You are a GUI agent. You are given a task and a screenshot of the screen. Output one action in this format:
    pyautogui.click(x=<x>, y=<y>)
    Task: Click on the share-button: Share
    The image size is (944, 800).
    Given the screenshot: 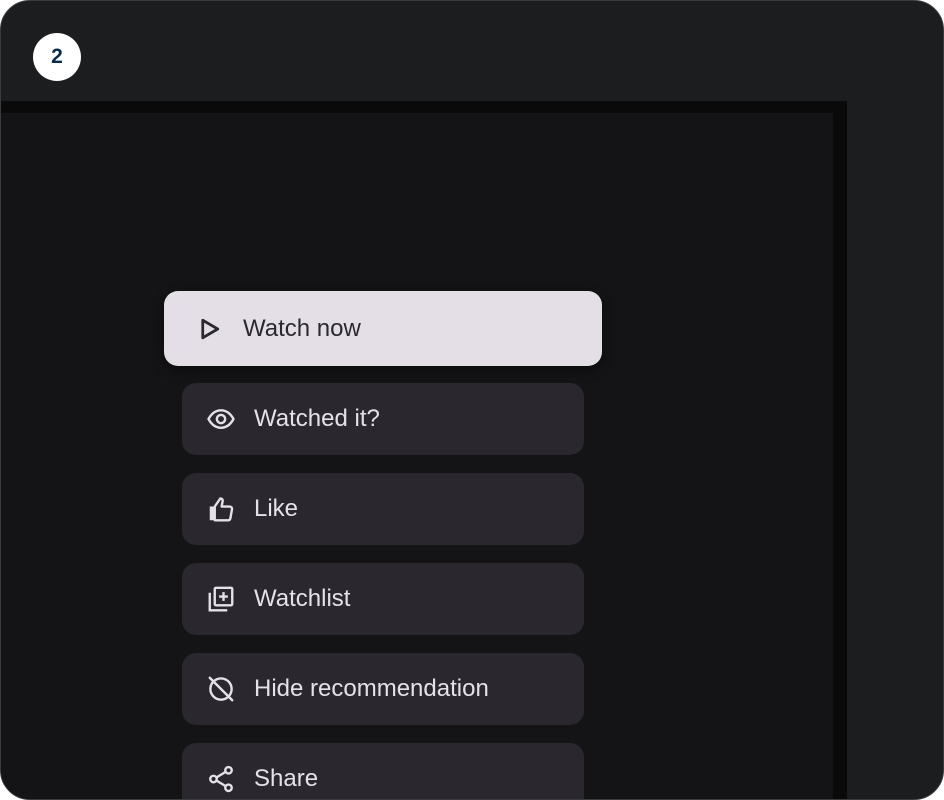 What is the action you would take?
    pyautogui.click(x=383, y=771)
    